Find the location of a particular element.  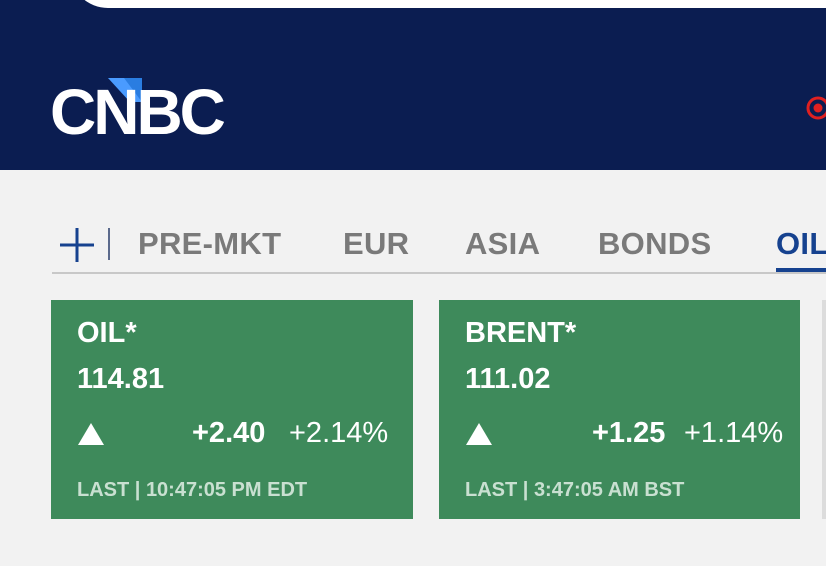

cnbc-logo: CNBC is located at coordinates (150, 107).